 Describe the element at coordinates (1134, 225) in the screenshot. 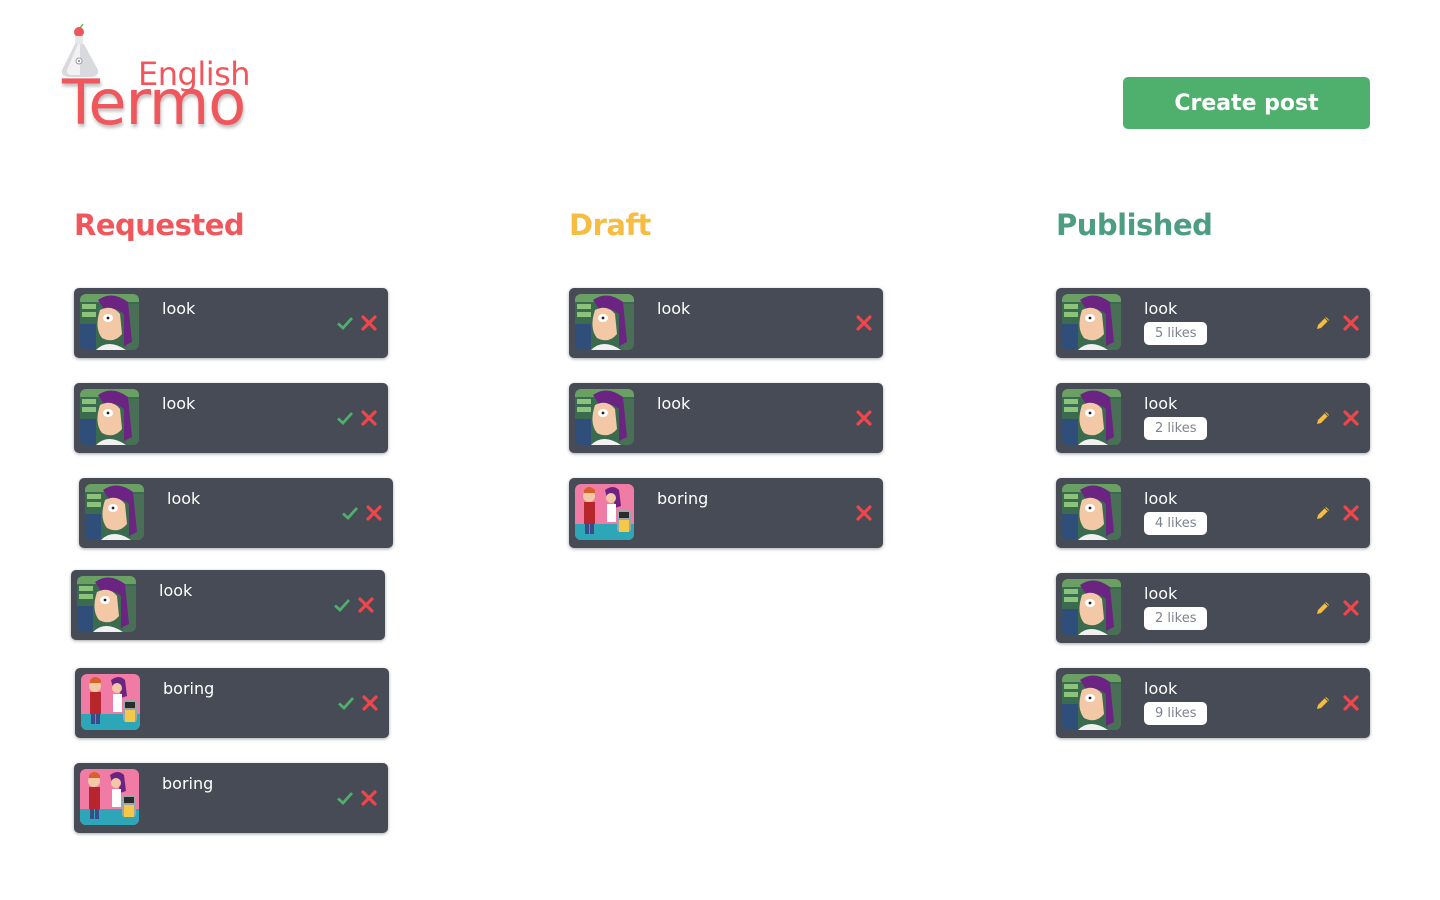

I see `column-title-published: Published` at that location.